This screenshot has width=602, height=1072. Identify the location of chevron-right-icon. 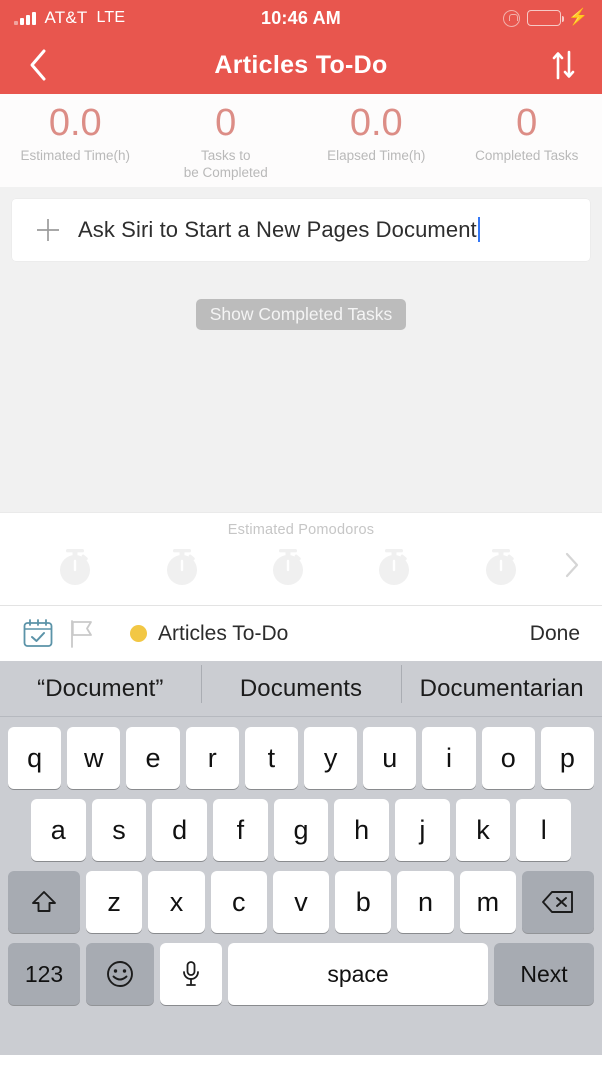
(572, 565).